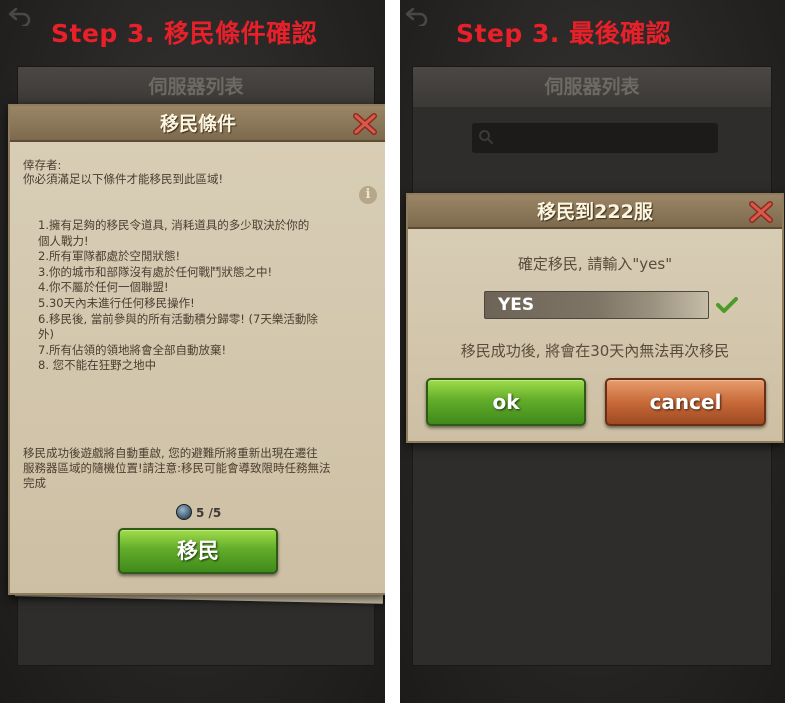 This screenshot has width=793, height=703. What do you see at coordinates (97, 365) in the screenshot?
I see `condition-item: 8. 您不能在狂野之地中` at bounding box center [97, 365].